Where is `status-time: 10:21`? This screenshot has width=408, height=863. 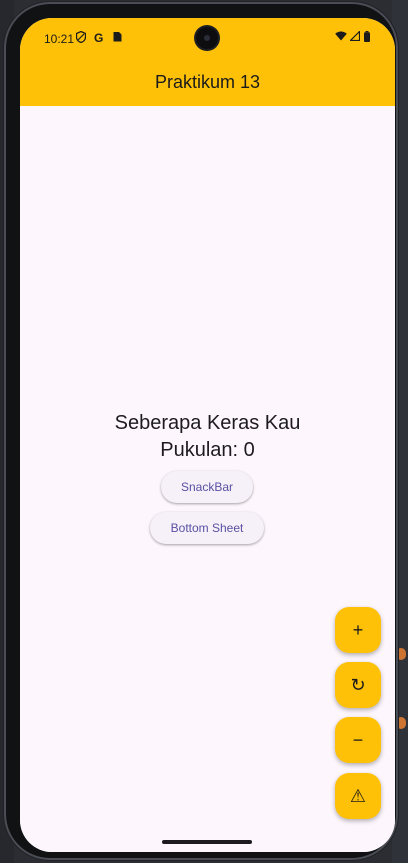 status-time: 10:21 is located at coordinates (59, 39).